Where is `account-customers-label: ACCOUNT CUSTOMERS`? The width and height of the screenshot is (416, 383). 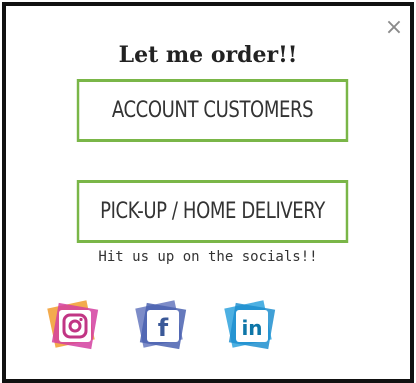 account-customers-label: ACCOUNT CUSTOMERS is located at coordinates (212, 110).